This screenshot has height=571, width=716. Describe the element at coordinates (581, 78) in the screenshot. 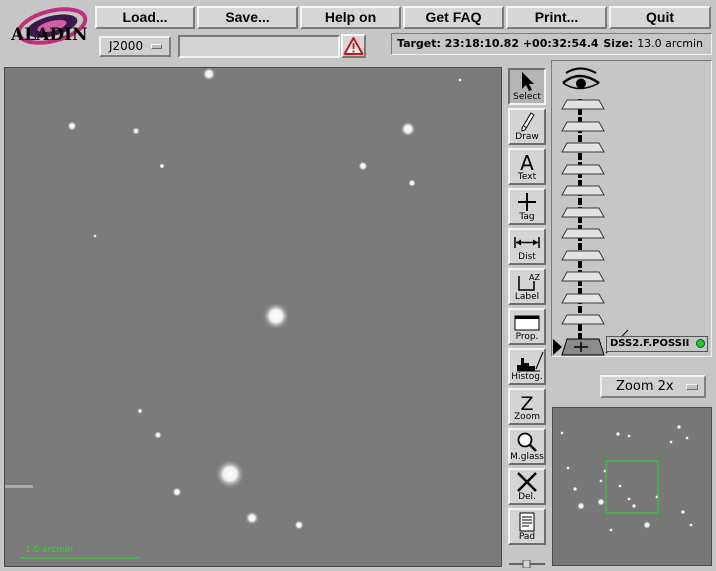

I see `eye-icon` at that location.